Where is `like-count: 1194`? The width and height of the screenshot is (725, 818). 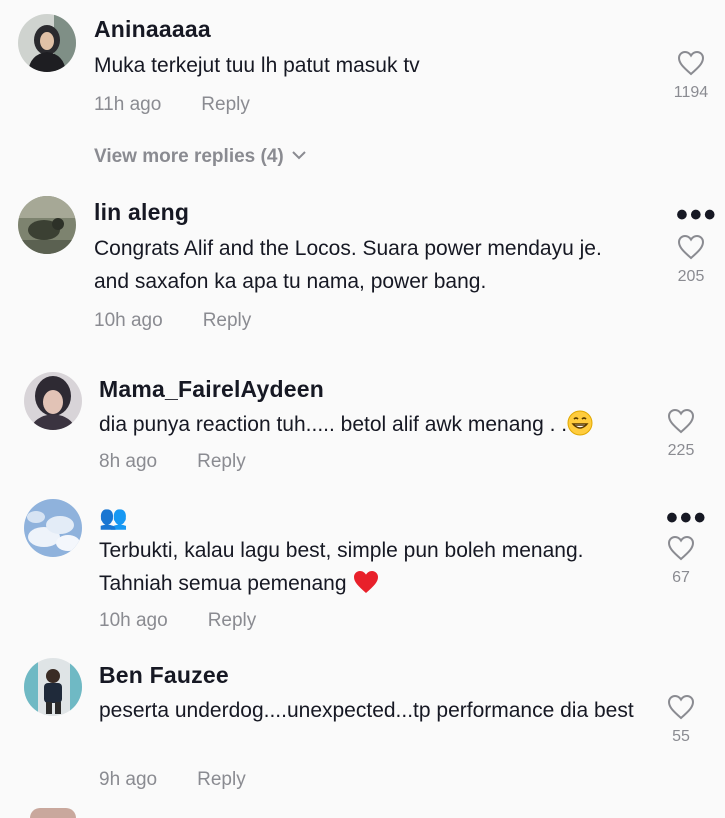
like-count: 1194 is located at coordinates (691, 92).